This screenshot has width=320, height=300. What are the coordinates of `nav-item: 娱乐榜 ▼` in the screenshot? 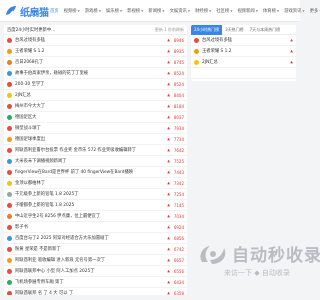 It's located at (114, 11).